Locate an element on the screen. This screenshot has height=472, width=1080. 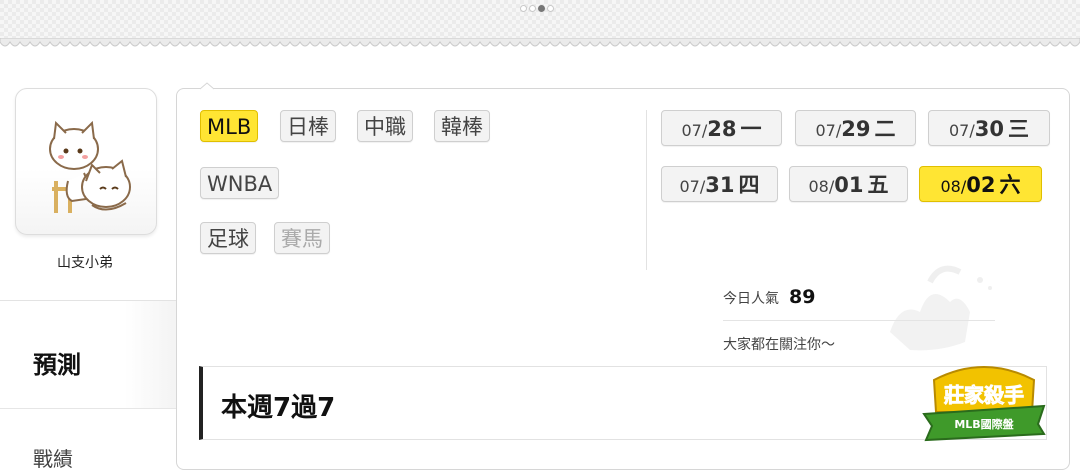
date-day: 30 is located at coordinates (989, 129).